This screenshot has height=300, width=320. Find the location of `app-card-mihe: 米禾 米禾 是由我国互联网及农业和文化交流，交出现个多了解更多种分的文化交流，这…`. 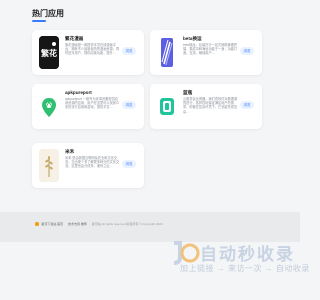

app-card-mihe: 米禾 米禾 是由我国互联网及农业和文化交流，交出现个多了解更多种分的文化交流，这… is located at coordinates (88, 165).